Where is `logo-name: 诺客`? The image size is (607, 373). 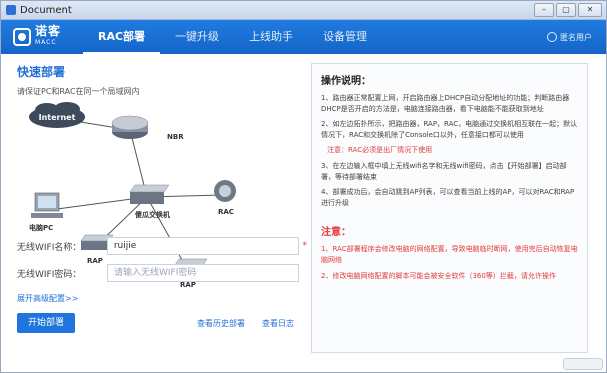
logo-name: 诺客 is located at coordinates (48, 31).